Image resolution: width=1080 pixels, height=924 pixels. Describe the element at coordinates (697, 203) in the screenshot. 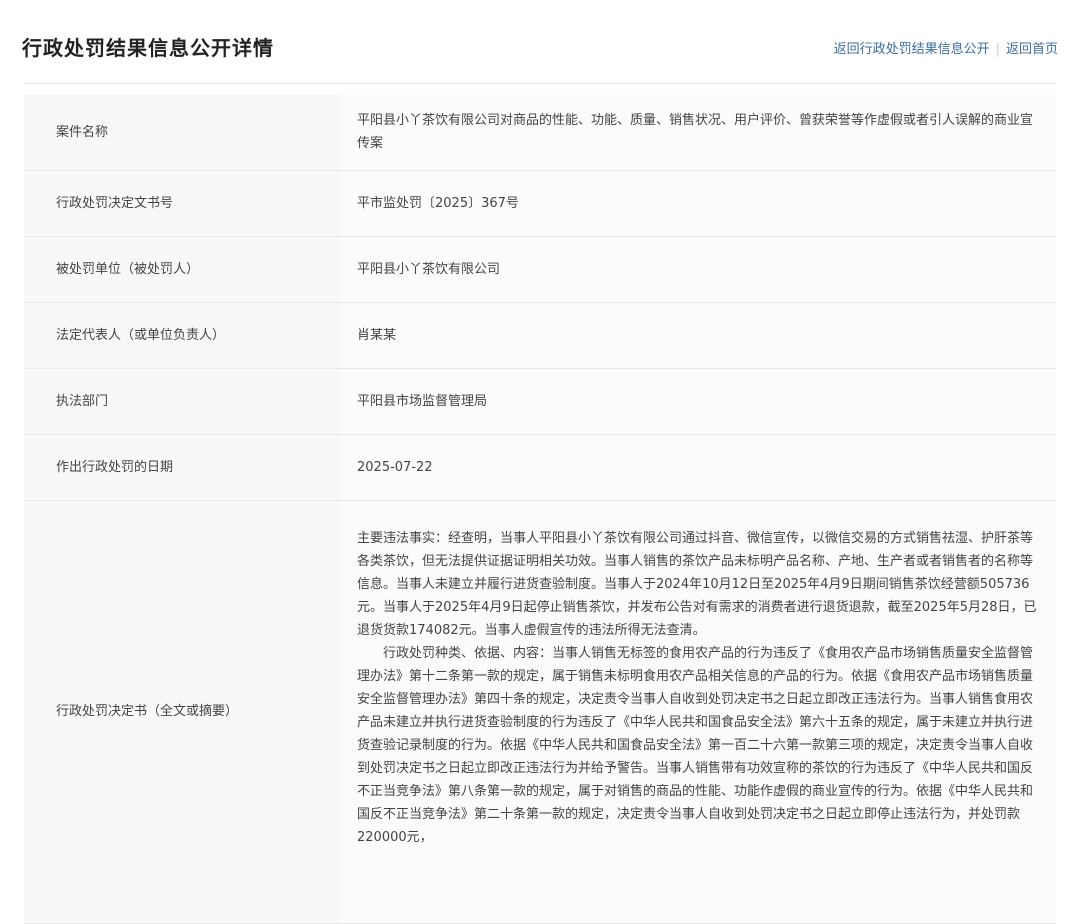

I see `row-value: 平市监处罚〔2025〕367号` at that location.